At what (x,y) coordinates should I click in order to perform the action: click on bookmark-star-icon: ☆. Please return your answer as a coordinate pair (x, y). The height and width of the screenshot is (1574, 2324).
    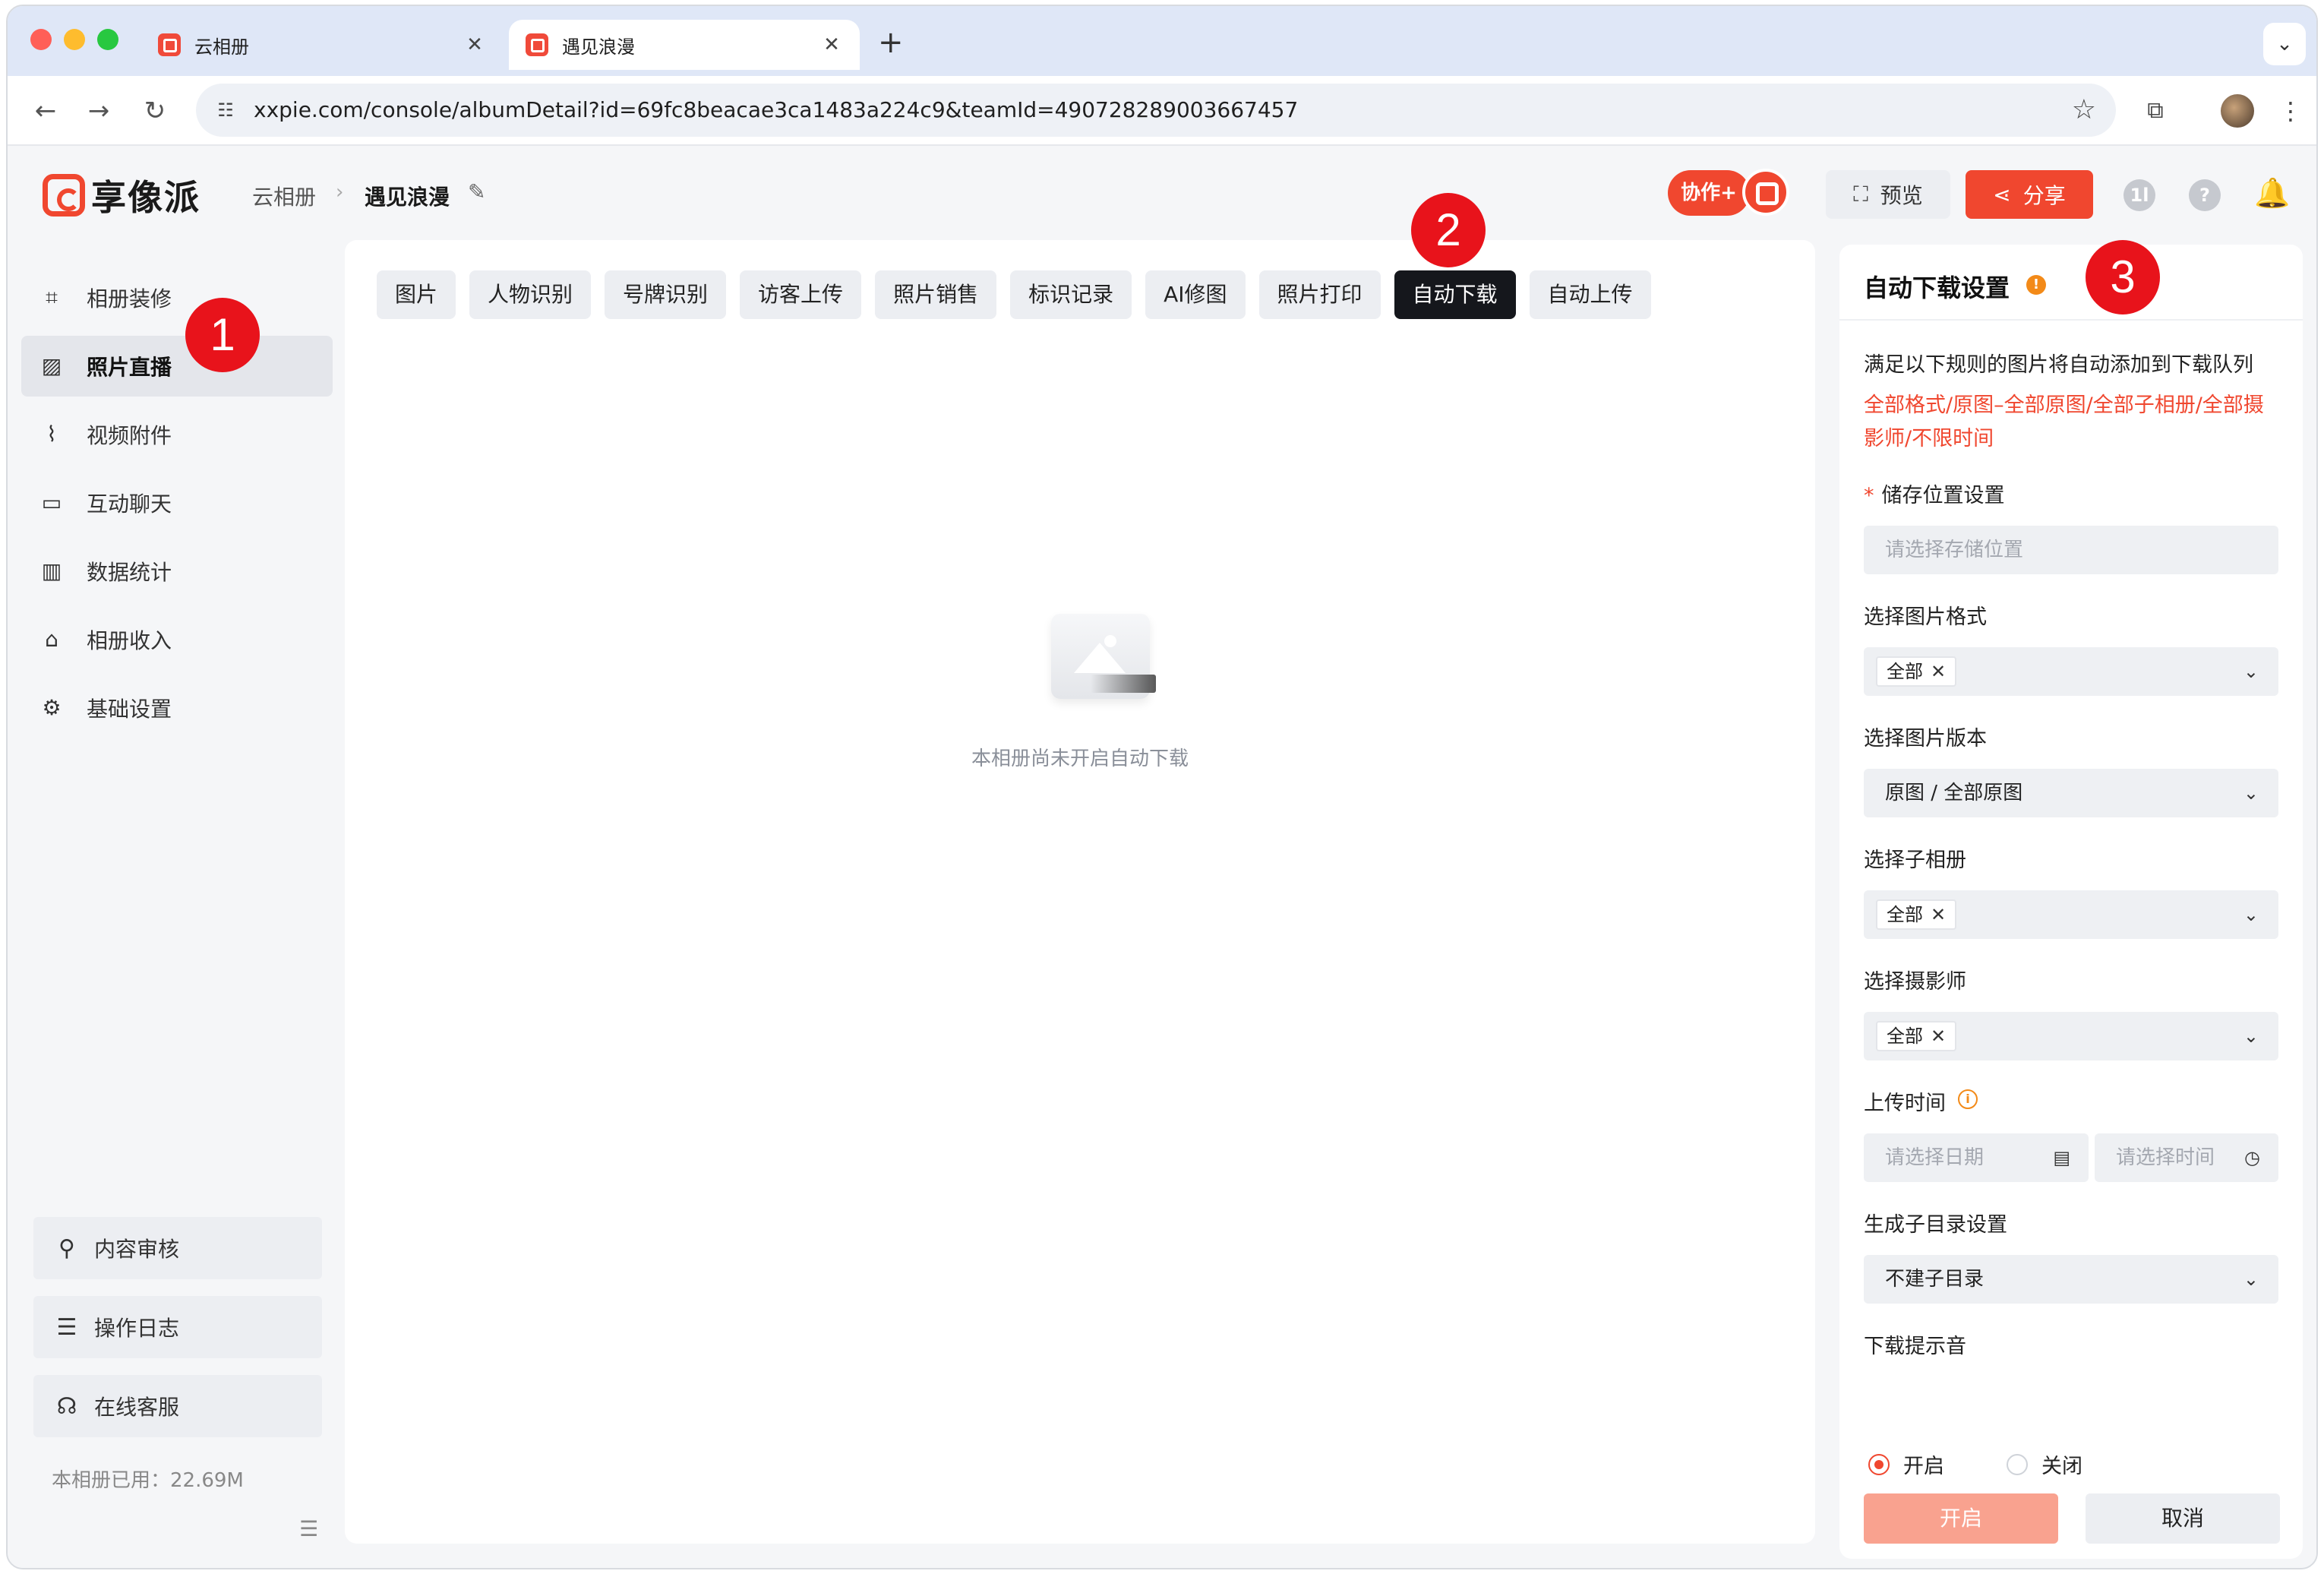
    Looking at the image, I should click on (2084, 110).